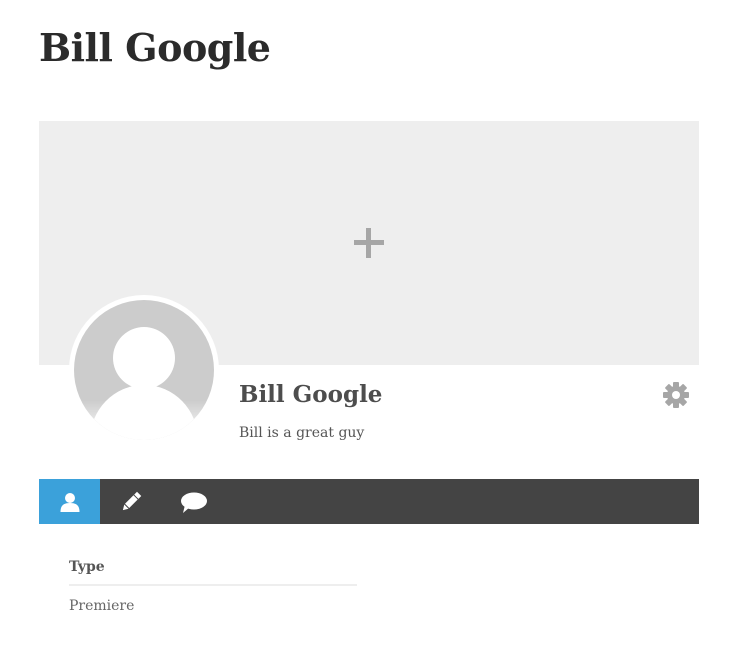 This screenshot has width=737, height=653. Describe the element at coordinates (369, 243) in the screenshot. I see `add-cover-photo-icon` at that location.